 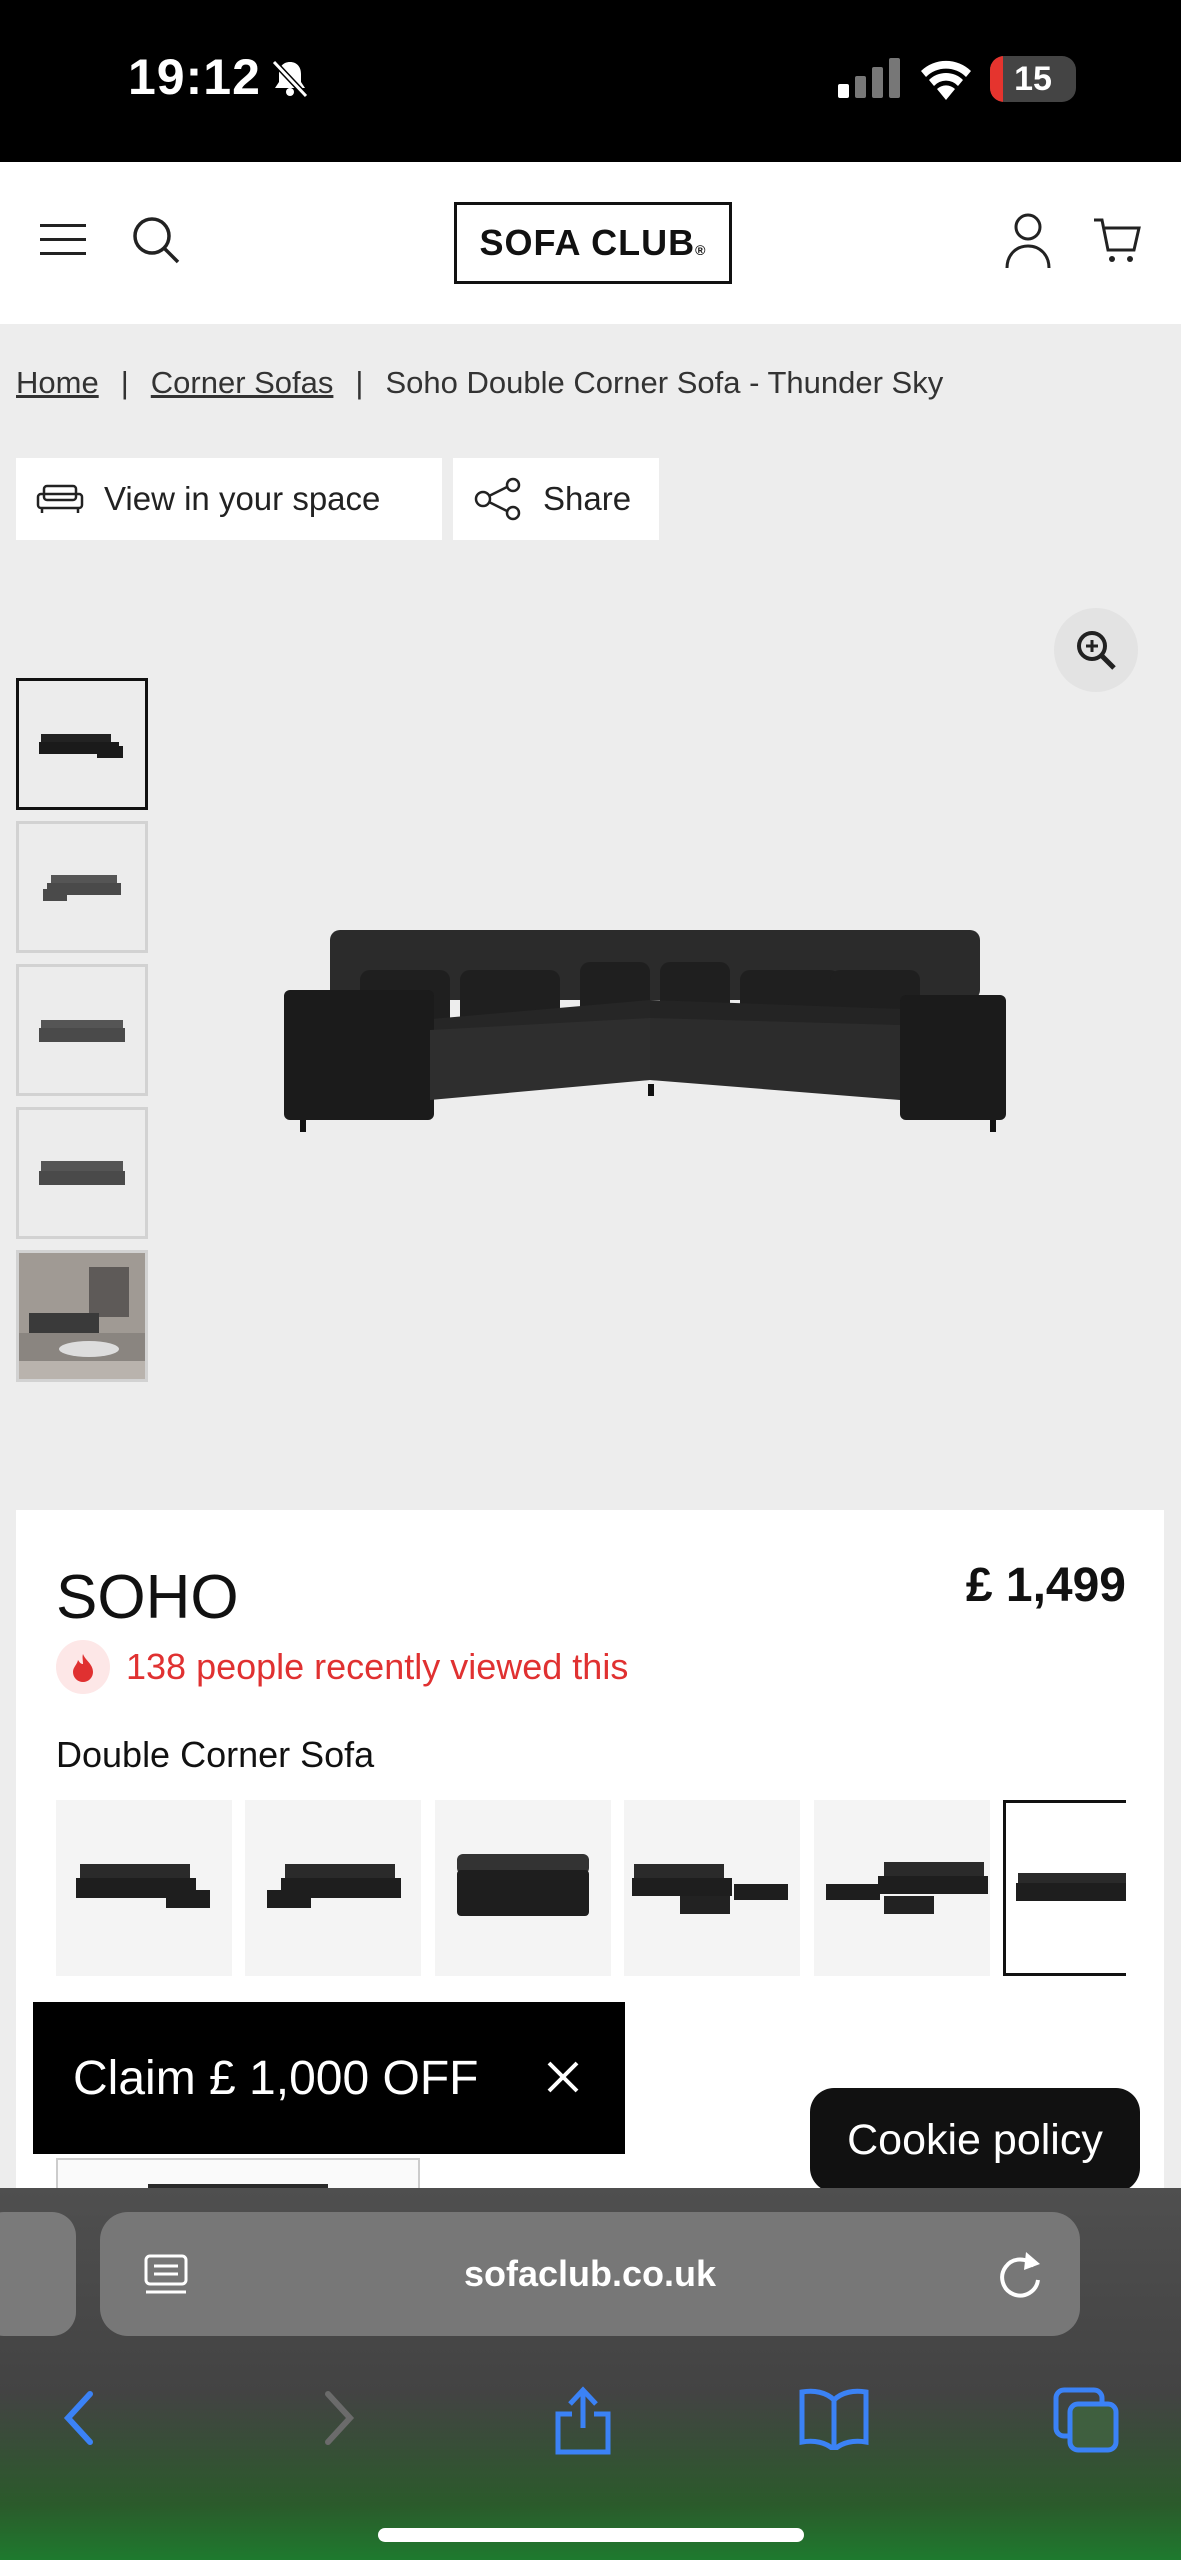 What do you see at coordinates (834, 2420) in the screenshot?
I see `bookmarks-icon` at bounding box center [834, 2420].